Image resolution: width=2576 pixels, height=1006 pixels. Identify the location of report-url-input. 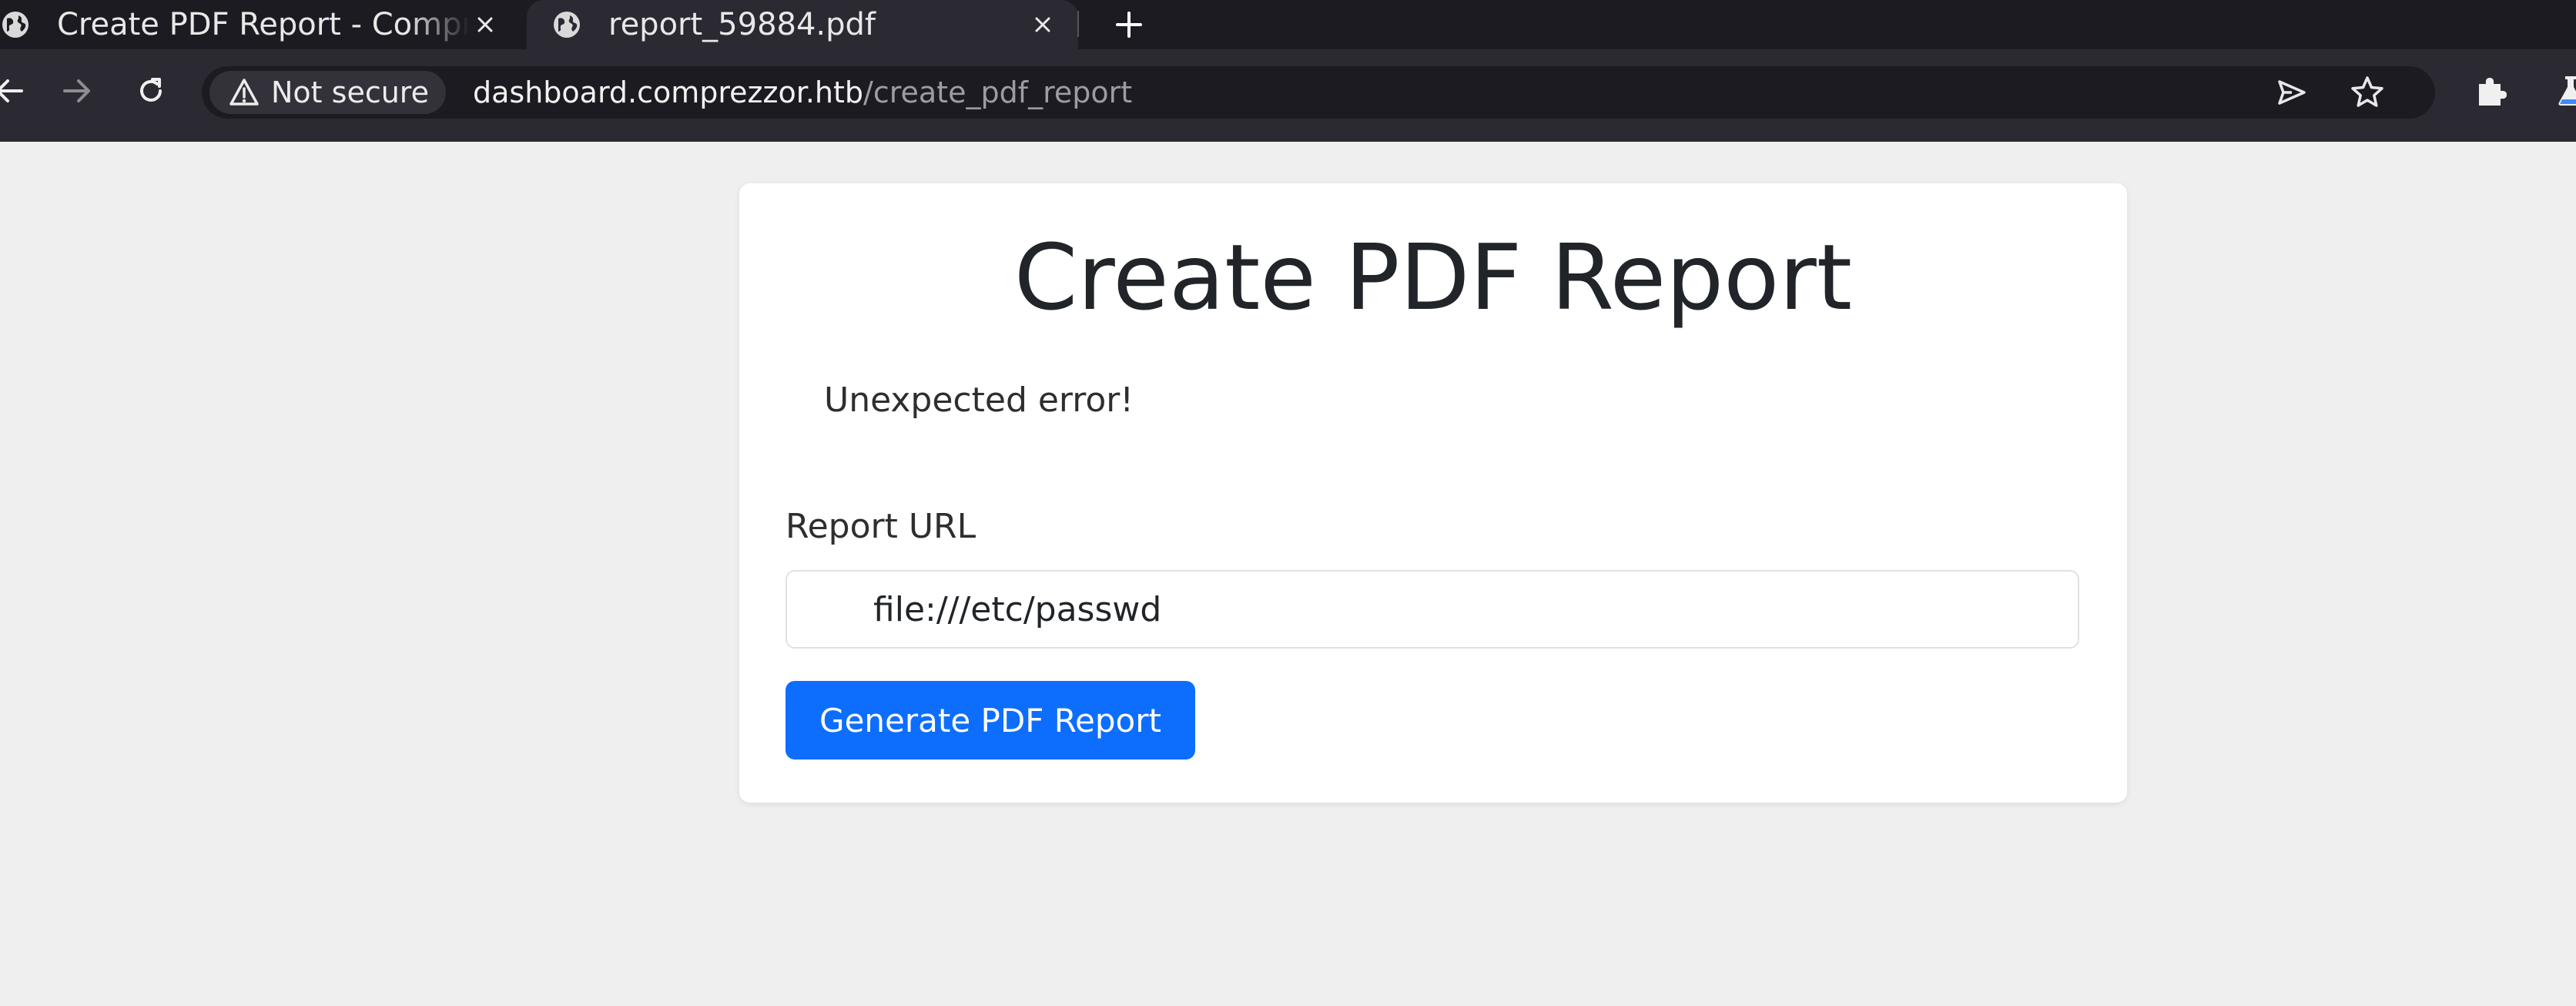
(1432, 609).